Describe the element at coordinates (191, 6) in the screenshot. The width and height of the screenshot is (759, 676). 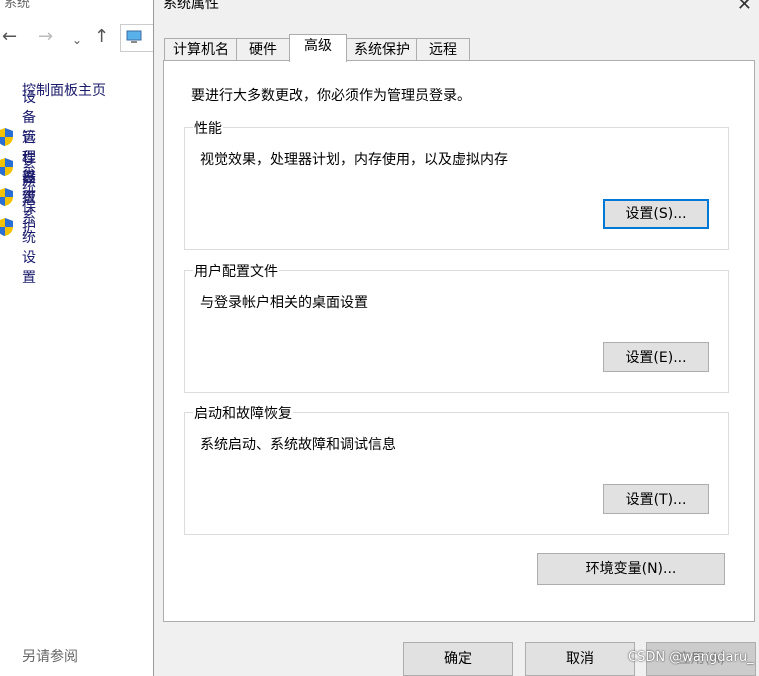
I see `dialog-title: 系统属性` at that location.